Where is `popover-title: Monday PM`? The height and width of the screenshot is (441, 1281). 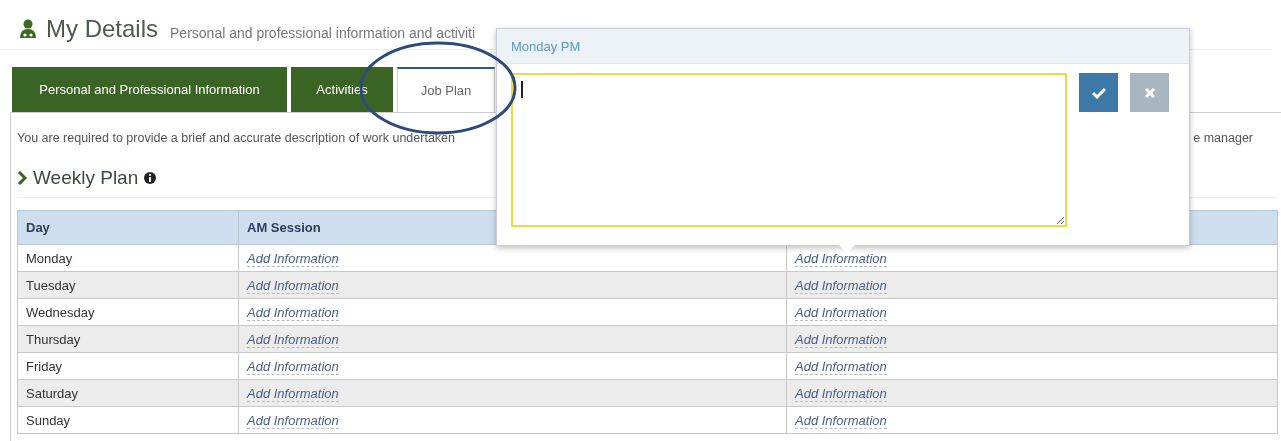 popover-title: Monday PM is located at coordinates (546, 46).